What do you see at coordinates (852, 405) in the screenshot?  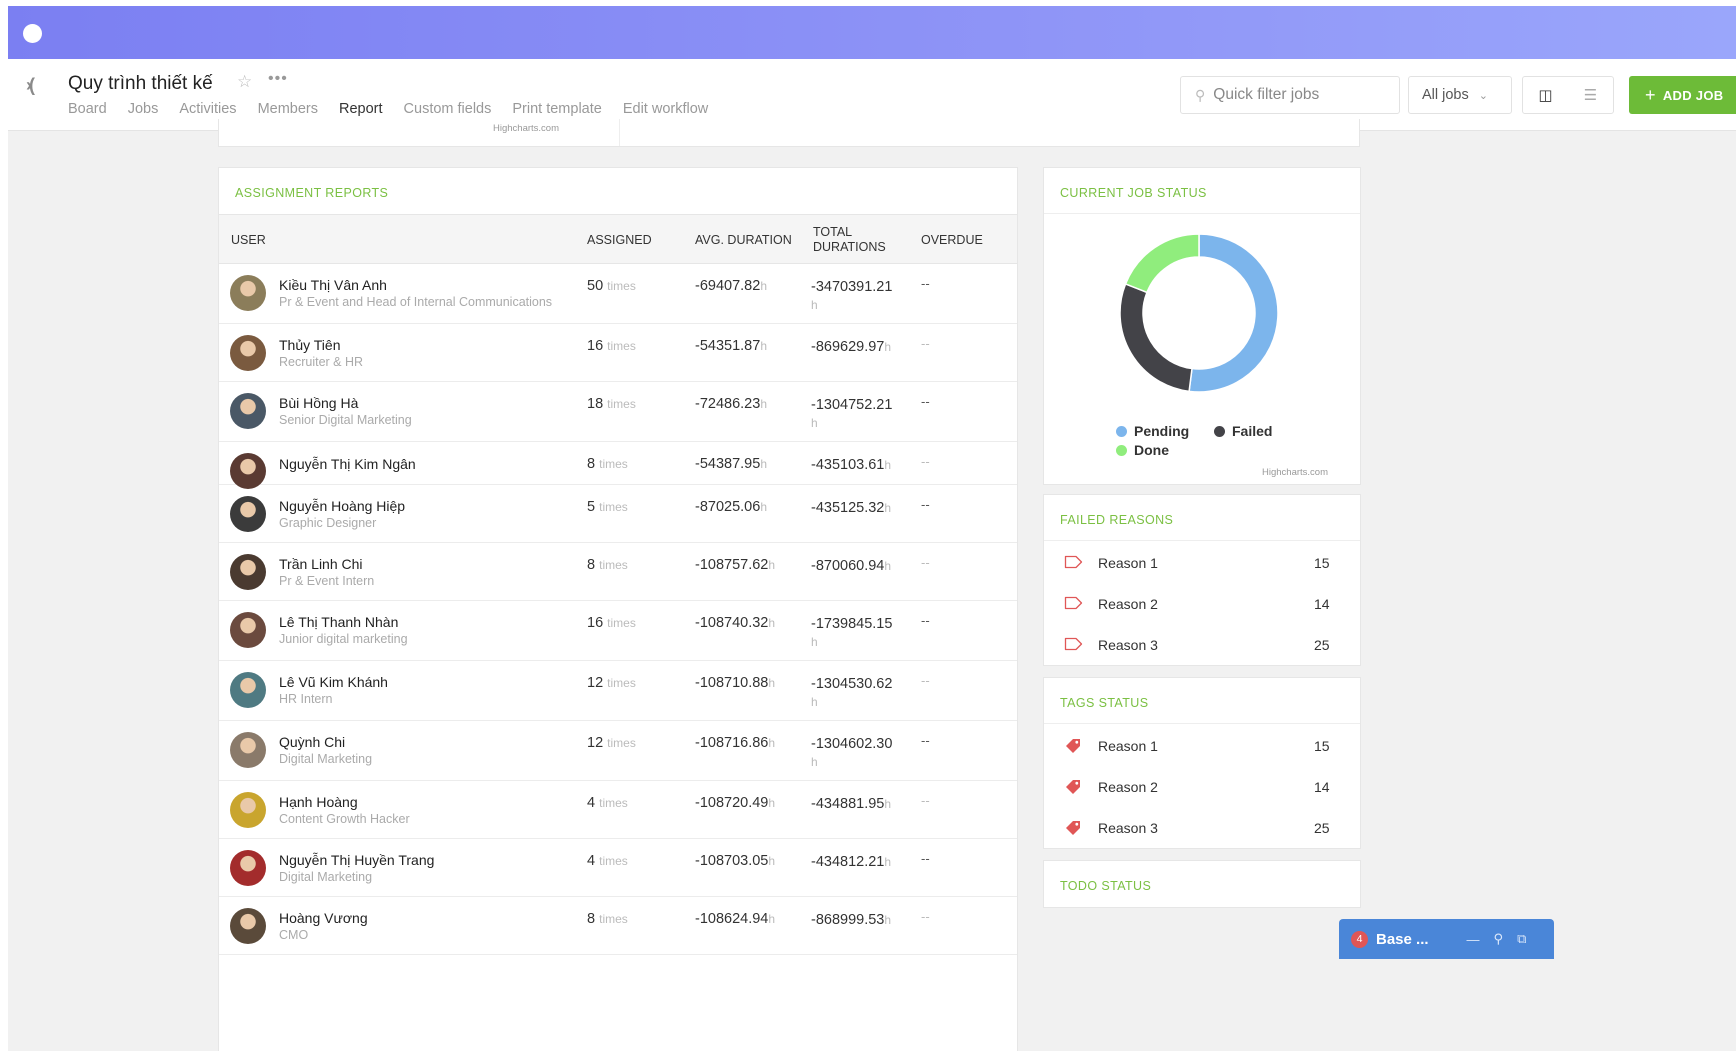 I see `total-duration-value: -1304752.21` at bounding box center [852, 405].